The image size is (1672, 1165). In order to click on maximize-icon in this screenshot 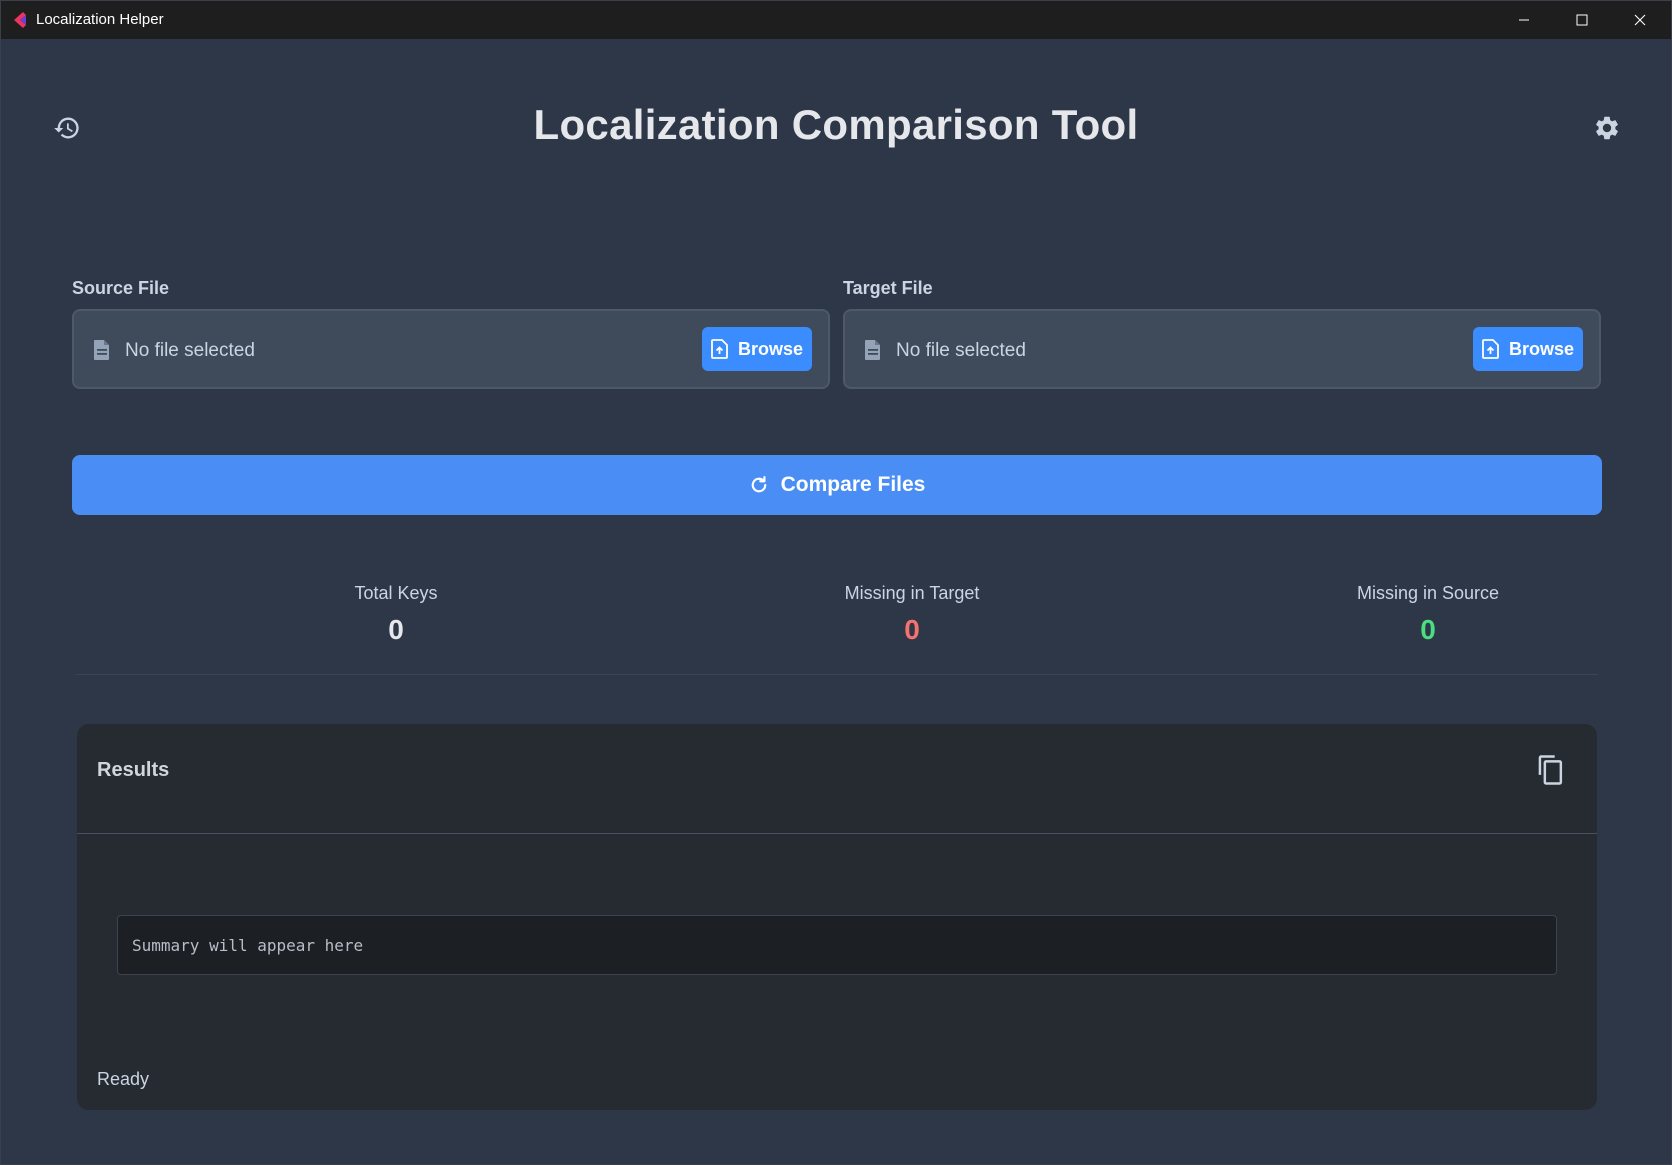, I will do `click(1582, 20)`.